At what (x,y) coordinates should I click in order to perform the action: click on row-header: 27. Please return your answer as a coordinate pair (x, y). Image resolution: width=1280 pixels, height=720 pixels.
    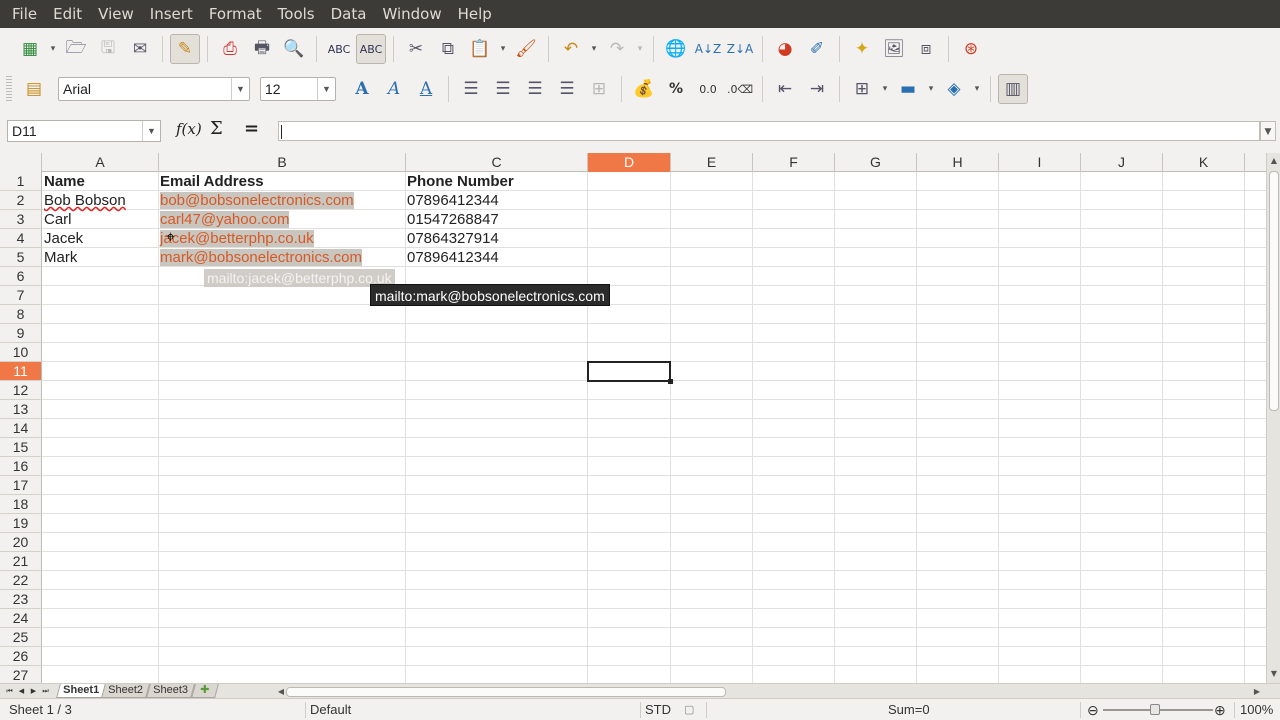
    Looking at the image, I should click on (21, 674).